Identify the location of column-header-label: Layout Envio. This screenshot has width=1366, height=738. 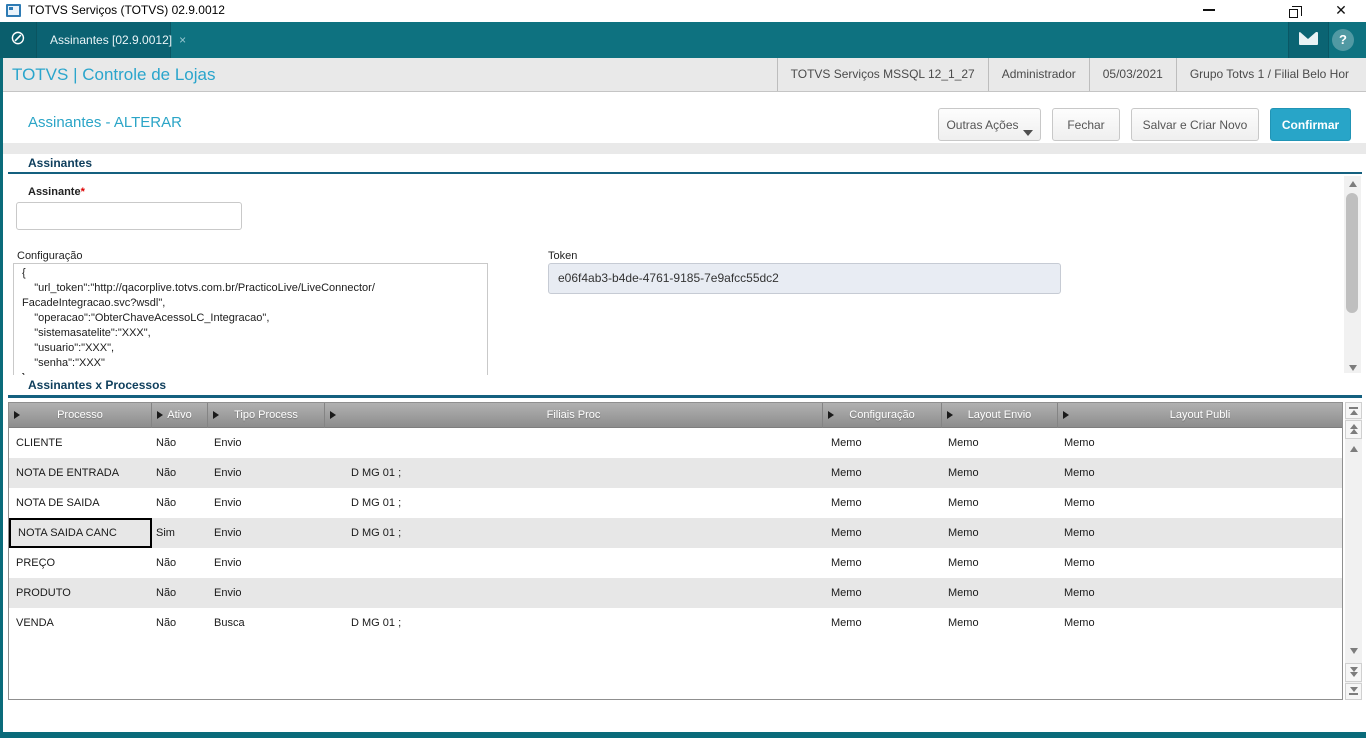
(999, 415).